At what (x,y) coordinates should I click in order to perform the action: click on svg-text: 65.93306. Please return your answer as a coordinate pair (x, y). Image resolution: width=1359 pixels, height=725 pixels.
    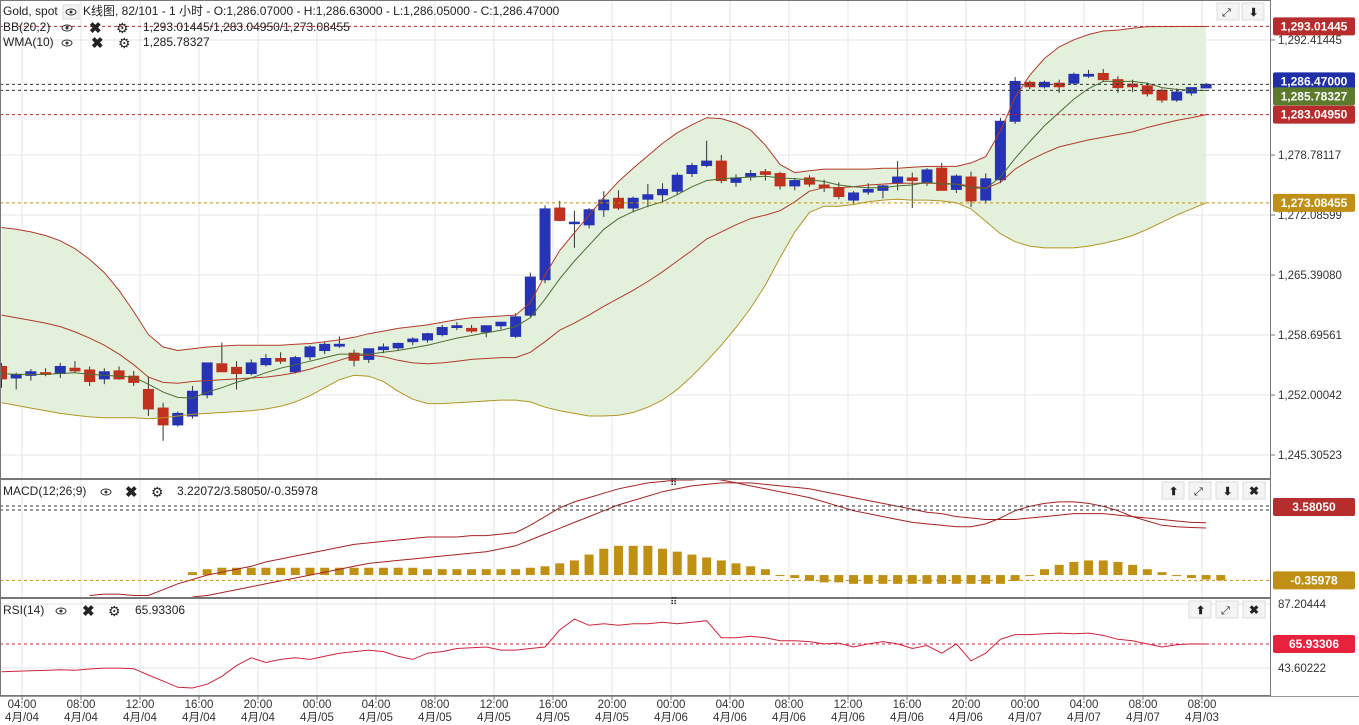
    Looking at the image, I should click on (1314, 644).